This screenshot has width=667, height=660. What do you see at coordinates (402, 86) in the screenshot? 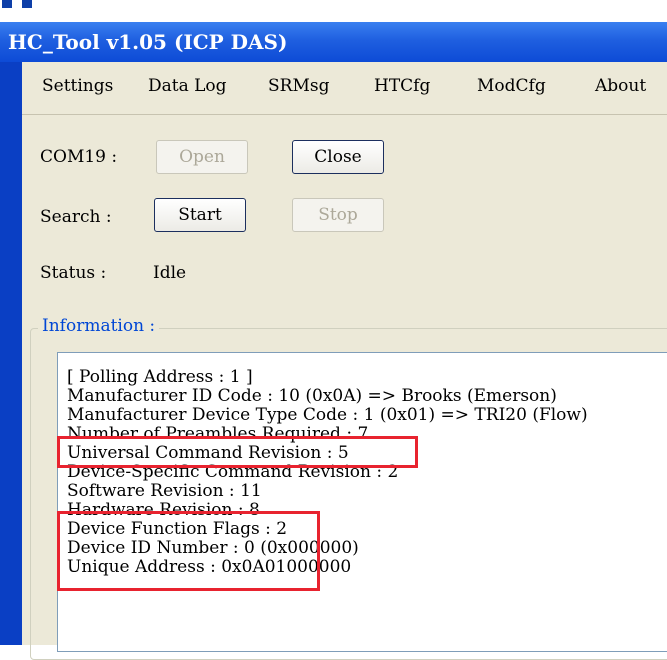
I see `menu-htcfg: HTCfg` at bounding box center [402, 86].